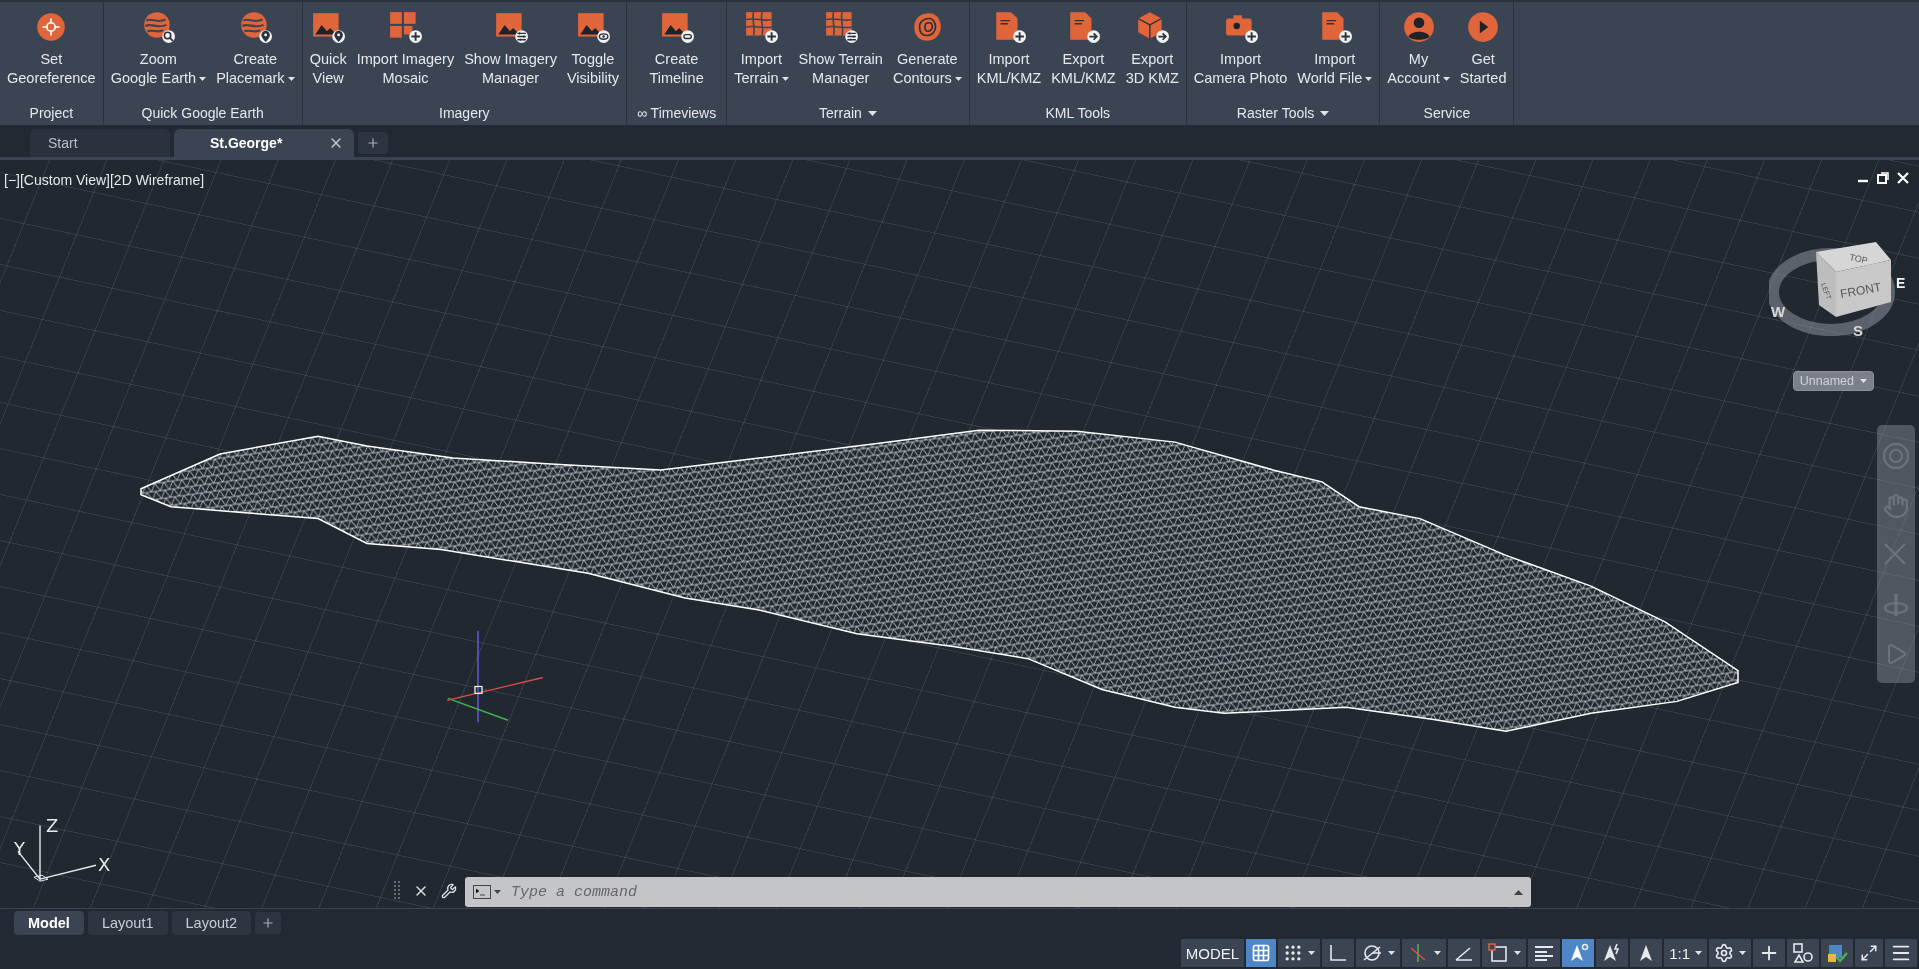  Describe the element at coordinates (1861, 290) in the screenshot. I see `cube-face-label: FRONT` at that location.